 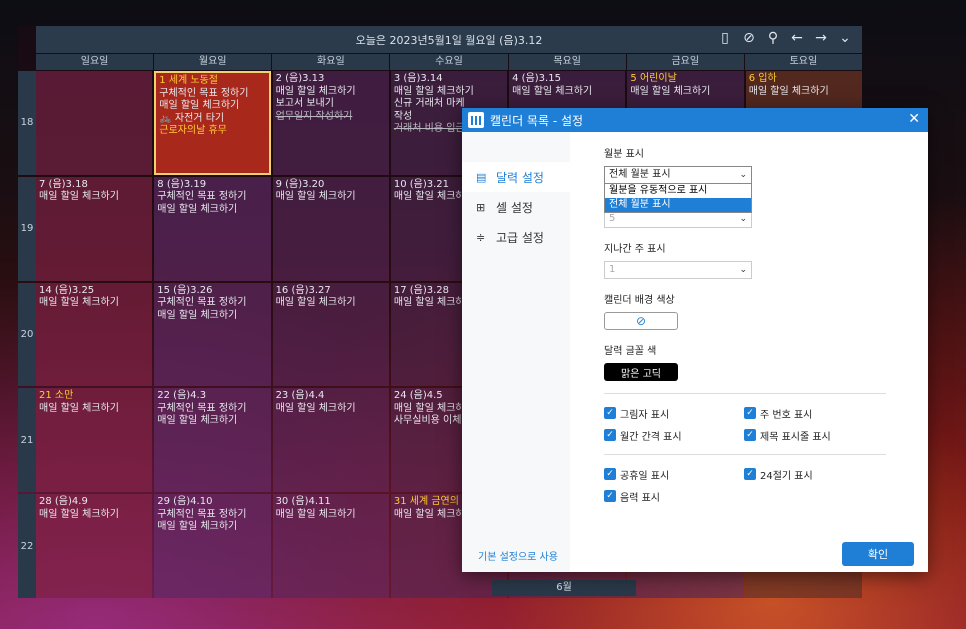 What do you see at coordinates (303, 290) in the screenshot?
I see `day-date-label: 16 (음)3.27` at bounding box center [303, 290].